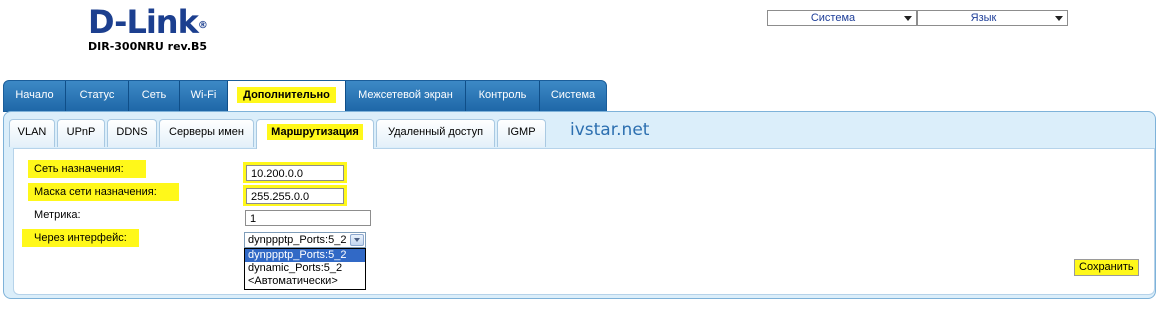 The width and height of the screenshot is (1163, 309). I want to click on subtab-label: UPnP, so click(81, 132).